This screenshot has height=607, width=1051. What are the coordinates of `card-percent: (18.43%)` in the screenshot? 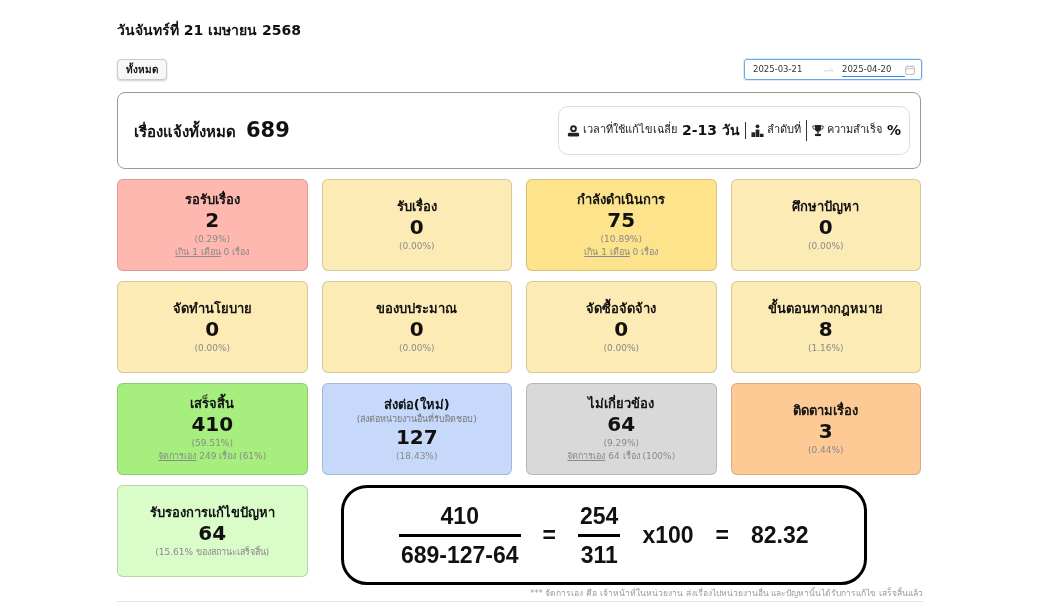 It's located at (417, 456).